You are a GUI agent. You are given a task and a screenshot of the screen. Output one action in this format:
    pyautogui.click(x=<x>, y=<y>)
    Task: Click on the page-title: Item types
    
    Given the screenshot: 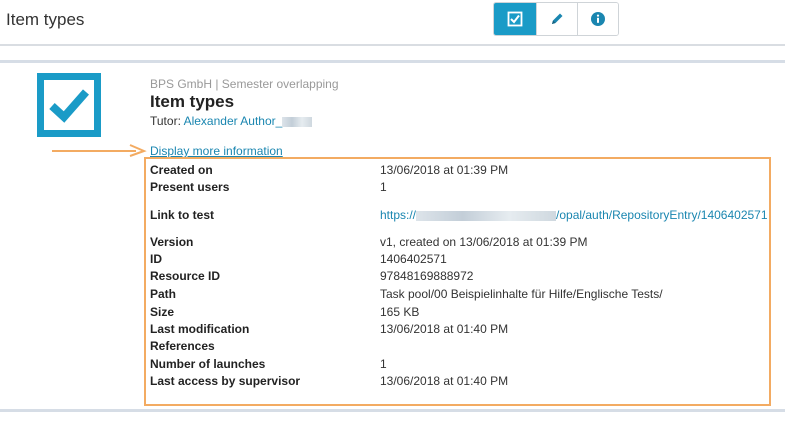 What is the action you would take?
    pyautogui.click(x=45, y=19)
    